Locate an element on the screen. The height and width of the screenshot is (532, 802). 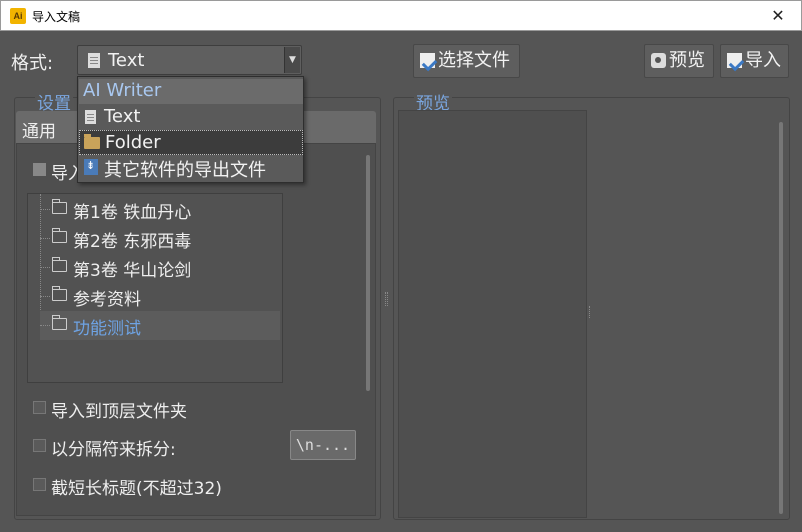
format-option-label: AI Writer is located at coordinates (122, 90).